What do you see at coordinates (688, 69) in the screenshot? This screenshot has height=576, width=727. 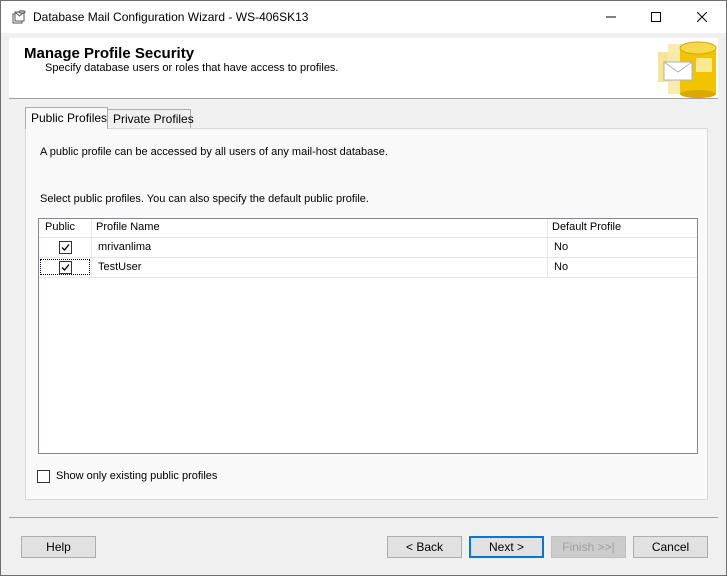 I see `database-cylinder-icon` at bounding box center [688, 69].